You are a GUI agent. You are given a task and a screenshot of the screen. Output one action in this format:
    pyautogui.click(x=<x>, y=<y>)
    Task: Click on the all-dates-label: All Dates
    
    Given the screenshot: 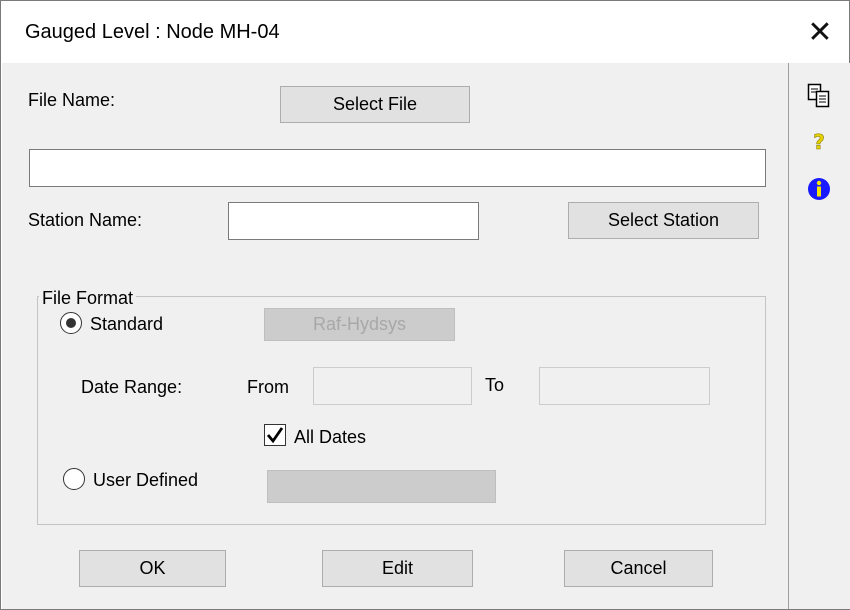 What is the action you would take?
    pyautogui.click(x=330, y=437)
    